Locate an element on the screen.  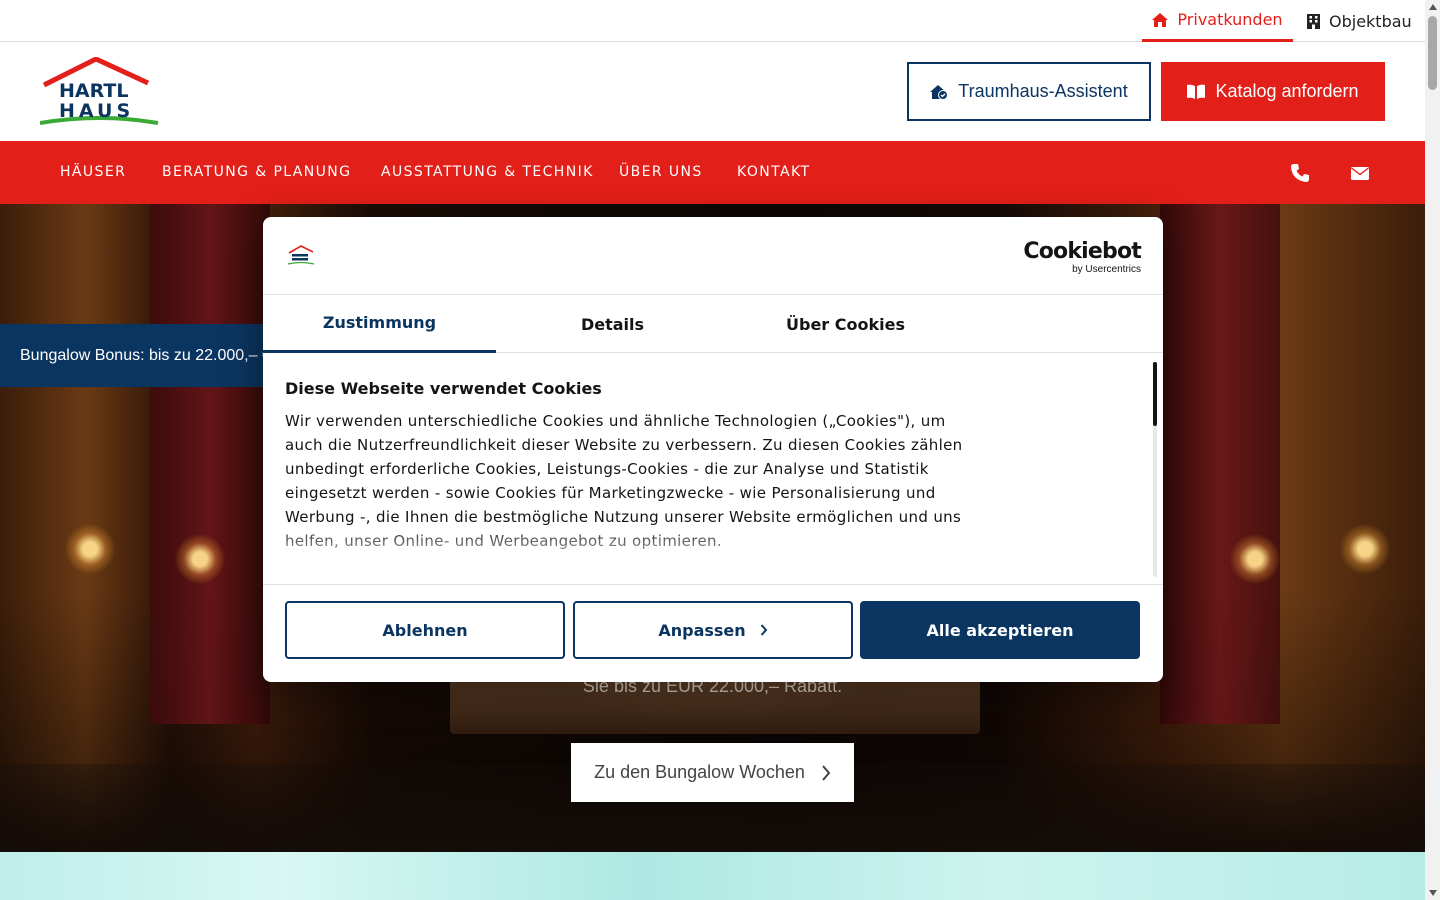
accept-all-label: Alle akzeptieren is located at coordinates (1000, 630).